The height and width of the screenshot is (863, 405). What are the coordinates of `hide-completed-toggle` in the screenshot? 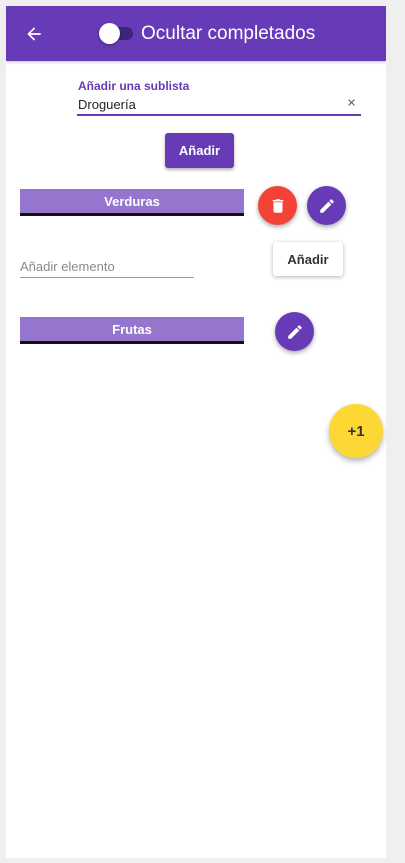 It's located at (116, 33).